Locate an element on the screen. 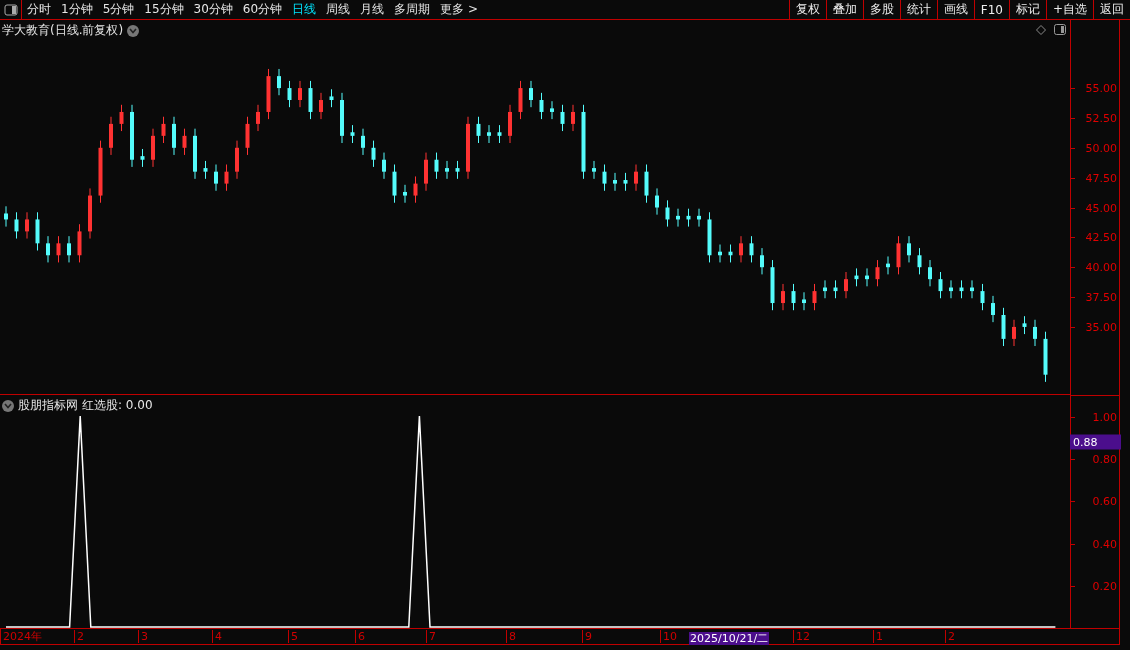 This screenshot has width=1130, height=650. date-label: 3 is located at coordinates (175, 636).